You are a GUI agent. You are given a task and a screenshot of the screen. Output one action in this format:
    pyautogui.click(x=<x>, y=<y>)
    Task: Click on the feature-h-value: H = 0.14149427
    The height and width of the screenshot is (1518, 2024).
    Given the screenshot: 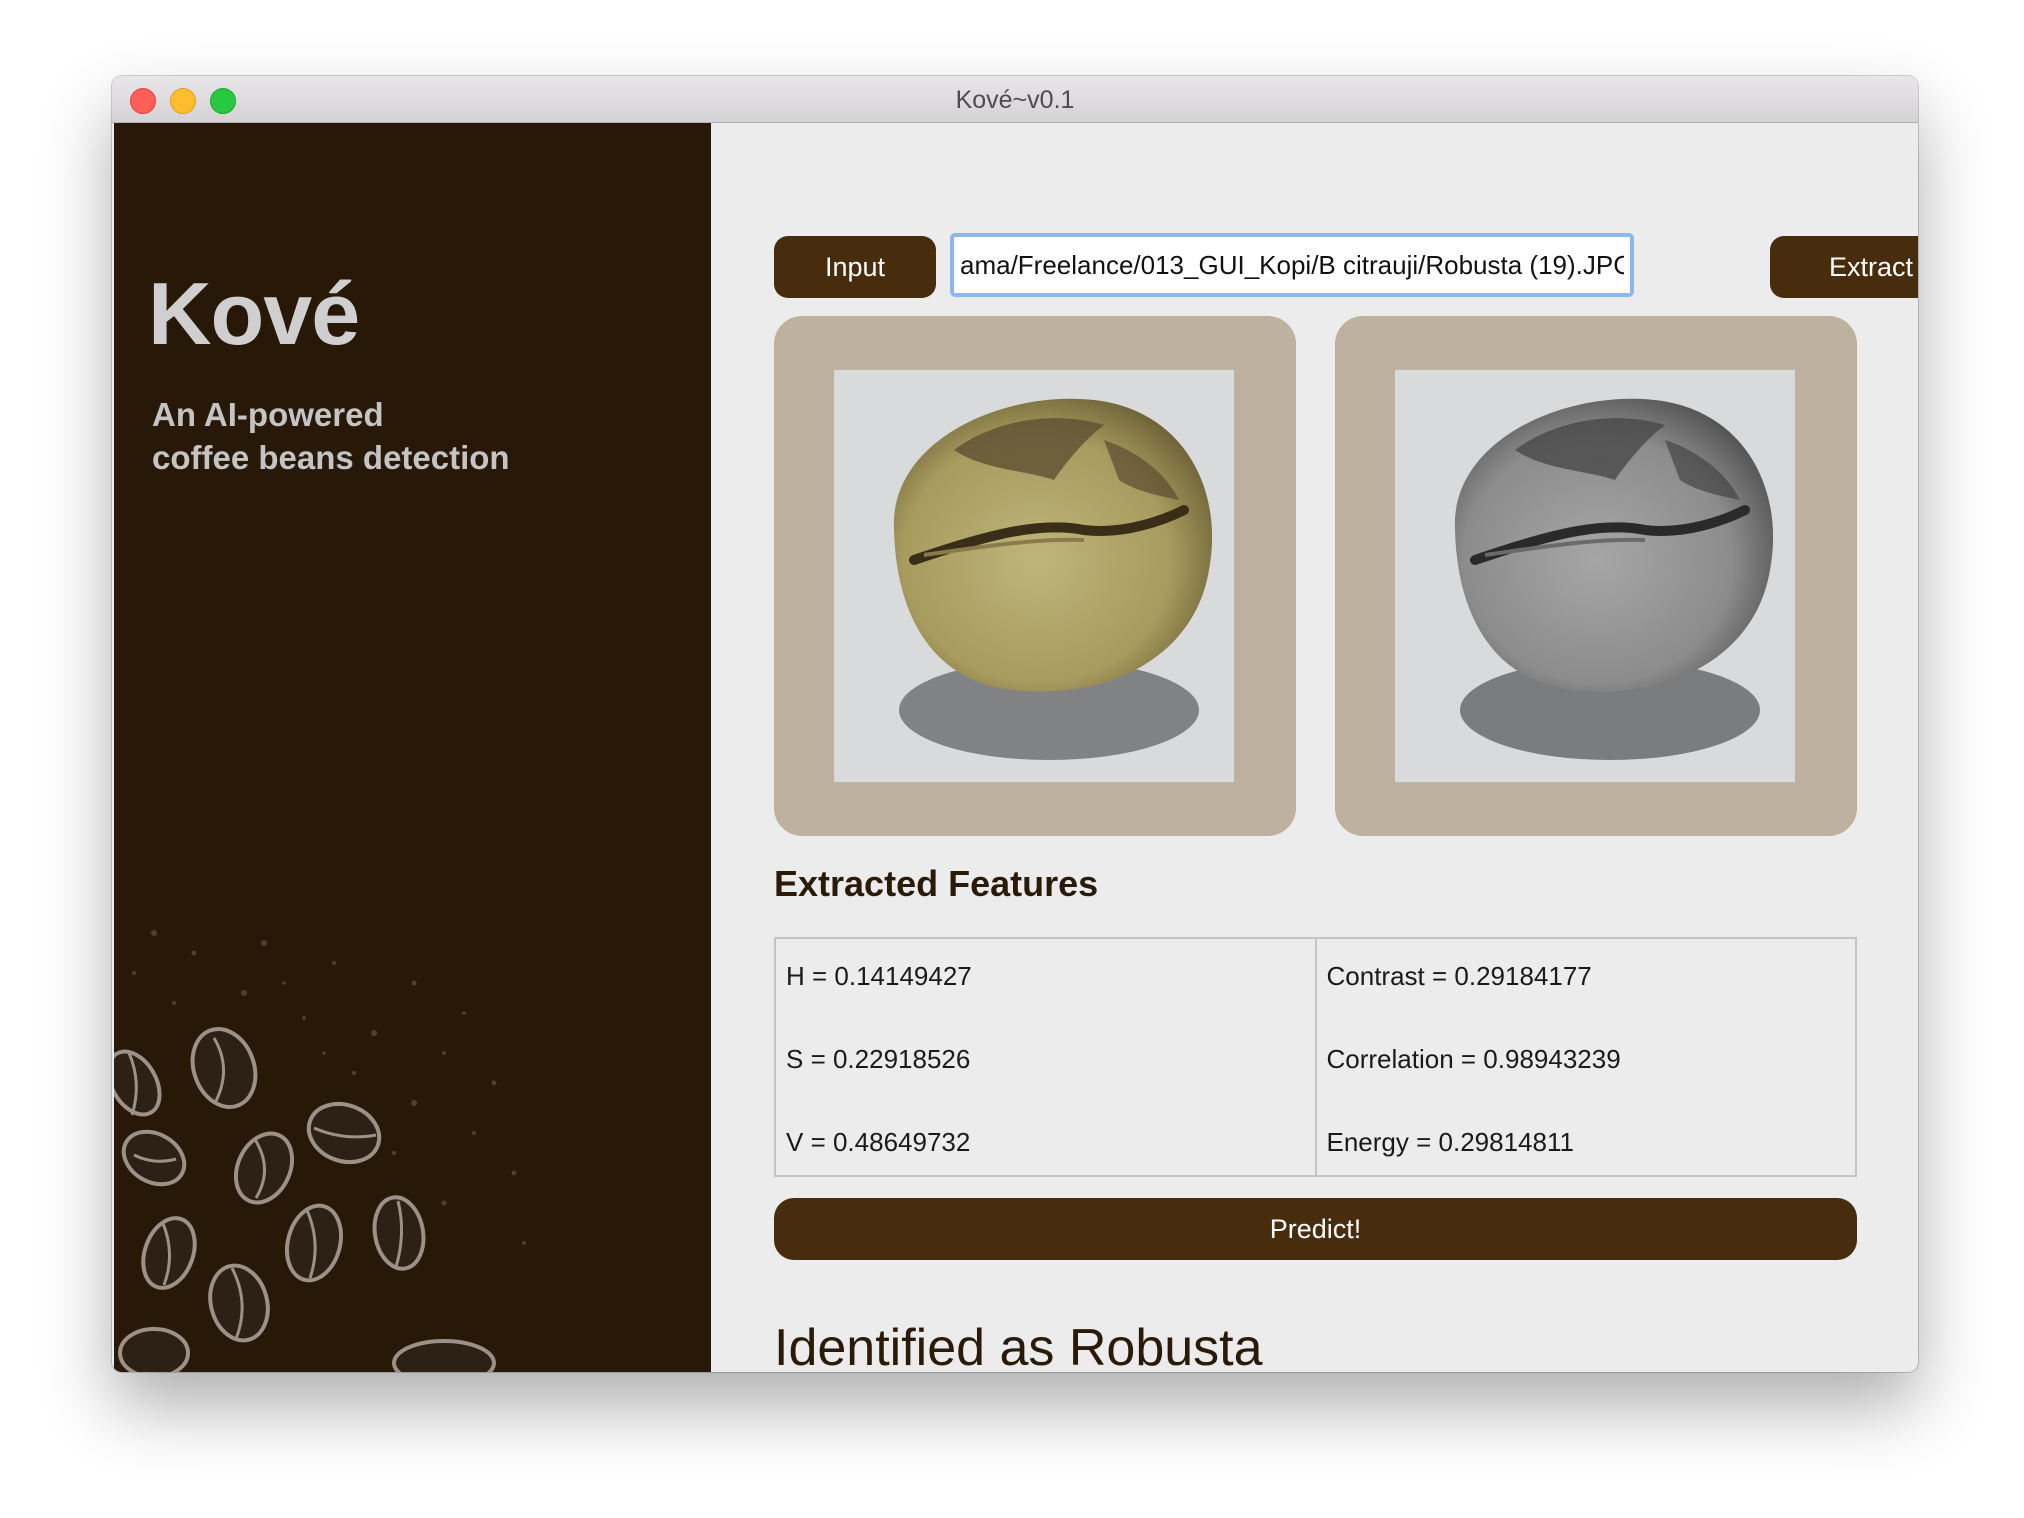 What is the action you would take?
    pyautogui.click(x=879, y=976)
    